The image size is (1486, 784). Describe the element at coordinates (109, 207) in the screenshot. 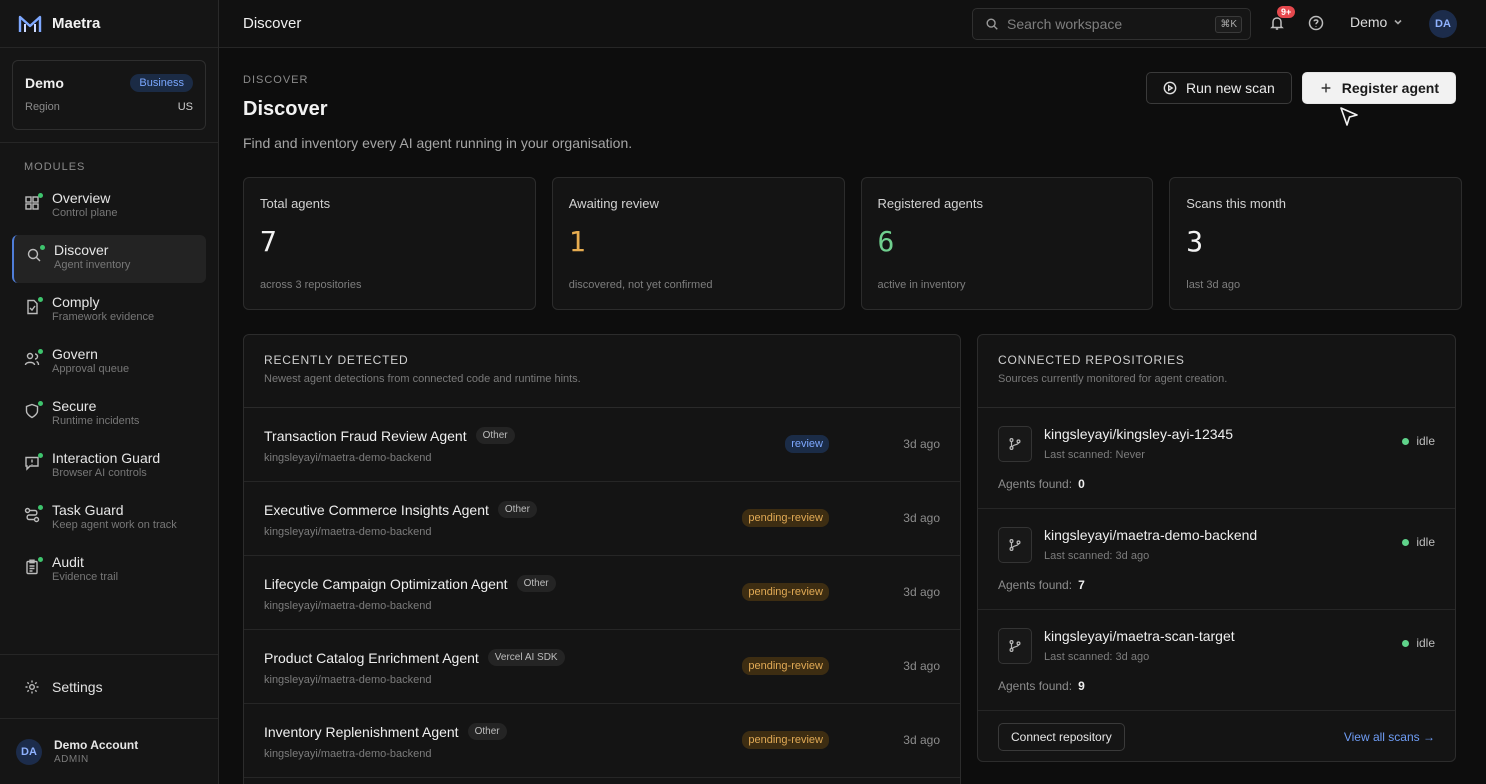

I see `sidebar-item-overview: Overview Control plane` at that location.